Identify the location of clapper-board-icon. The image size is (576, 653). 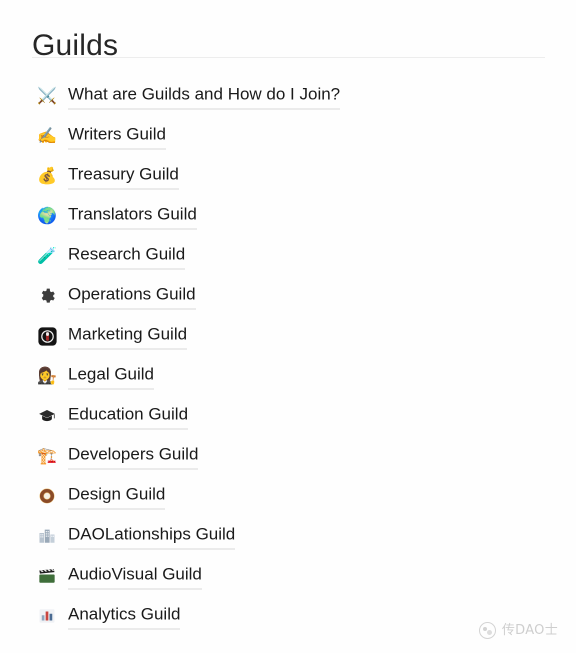
(47, 576).